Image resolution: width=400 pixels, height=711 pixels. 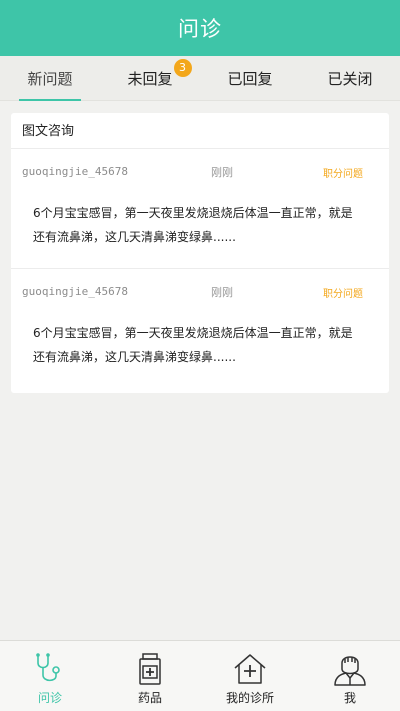 I want to click on tab-closed: 已关闭, so click(x=350, y=78).